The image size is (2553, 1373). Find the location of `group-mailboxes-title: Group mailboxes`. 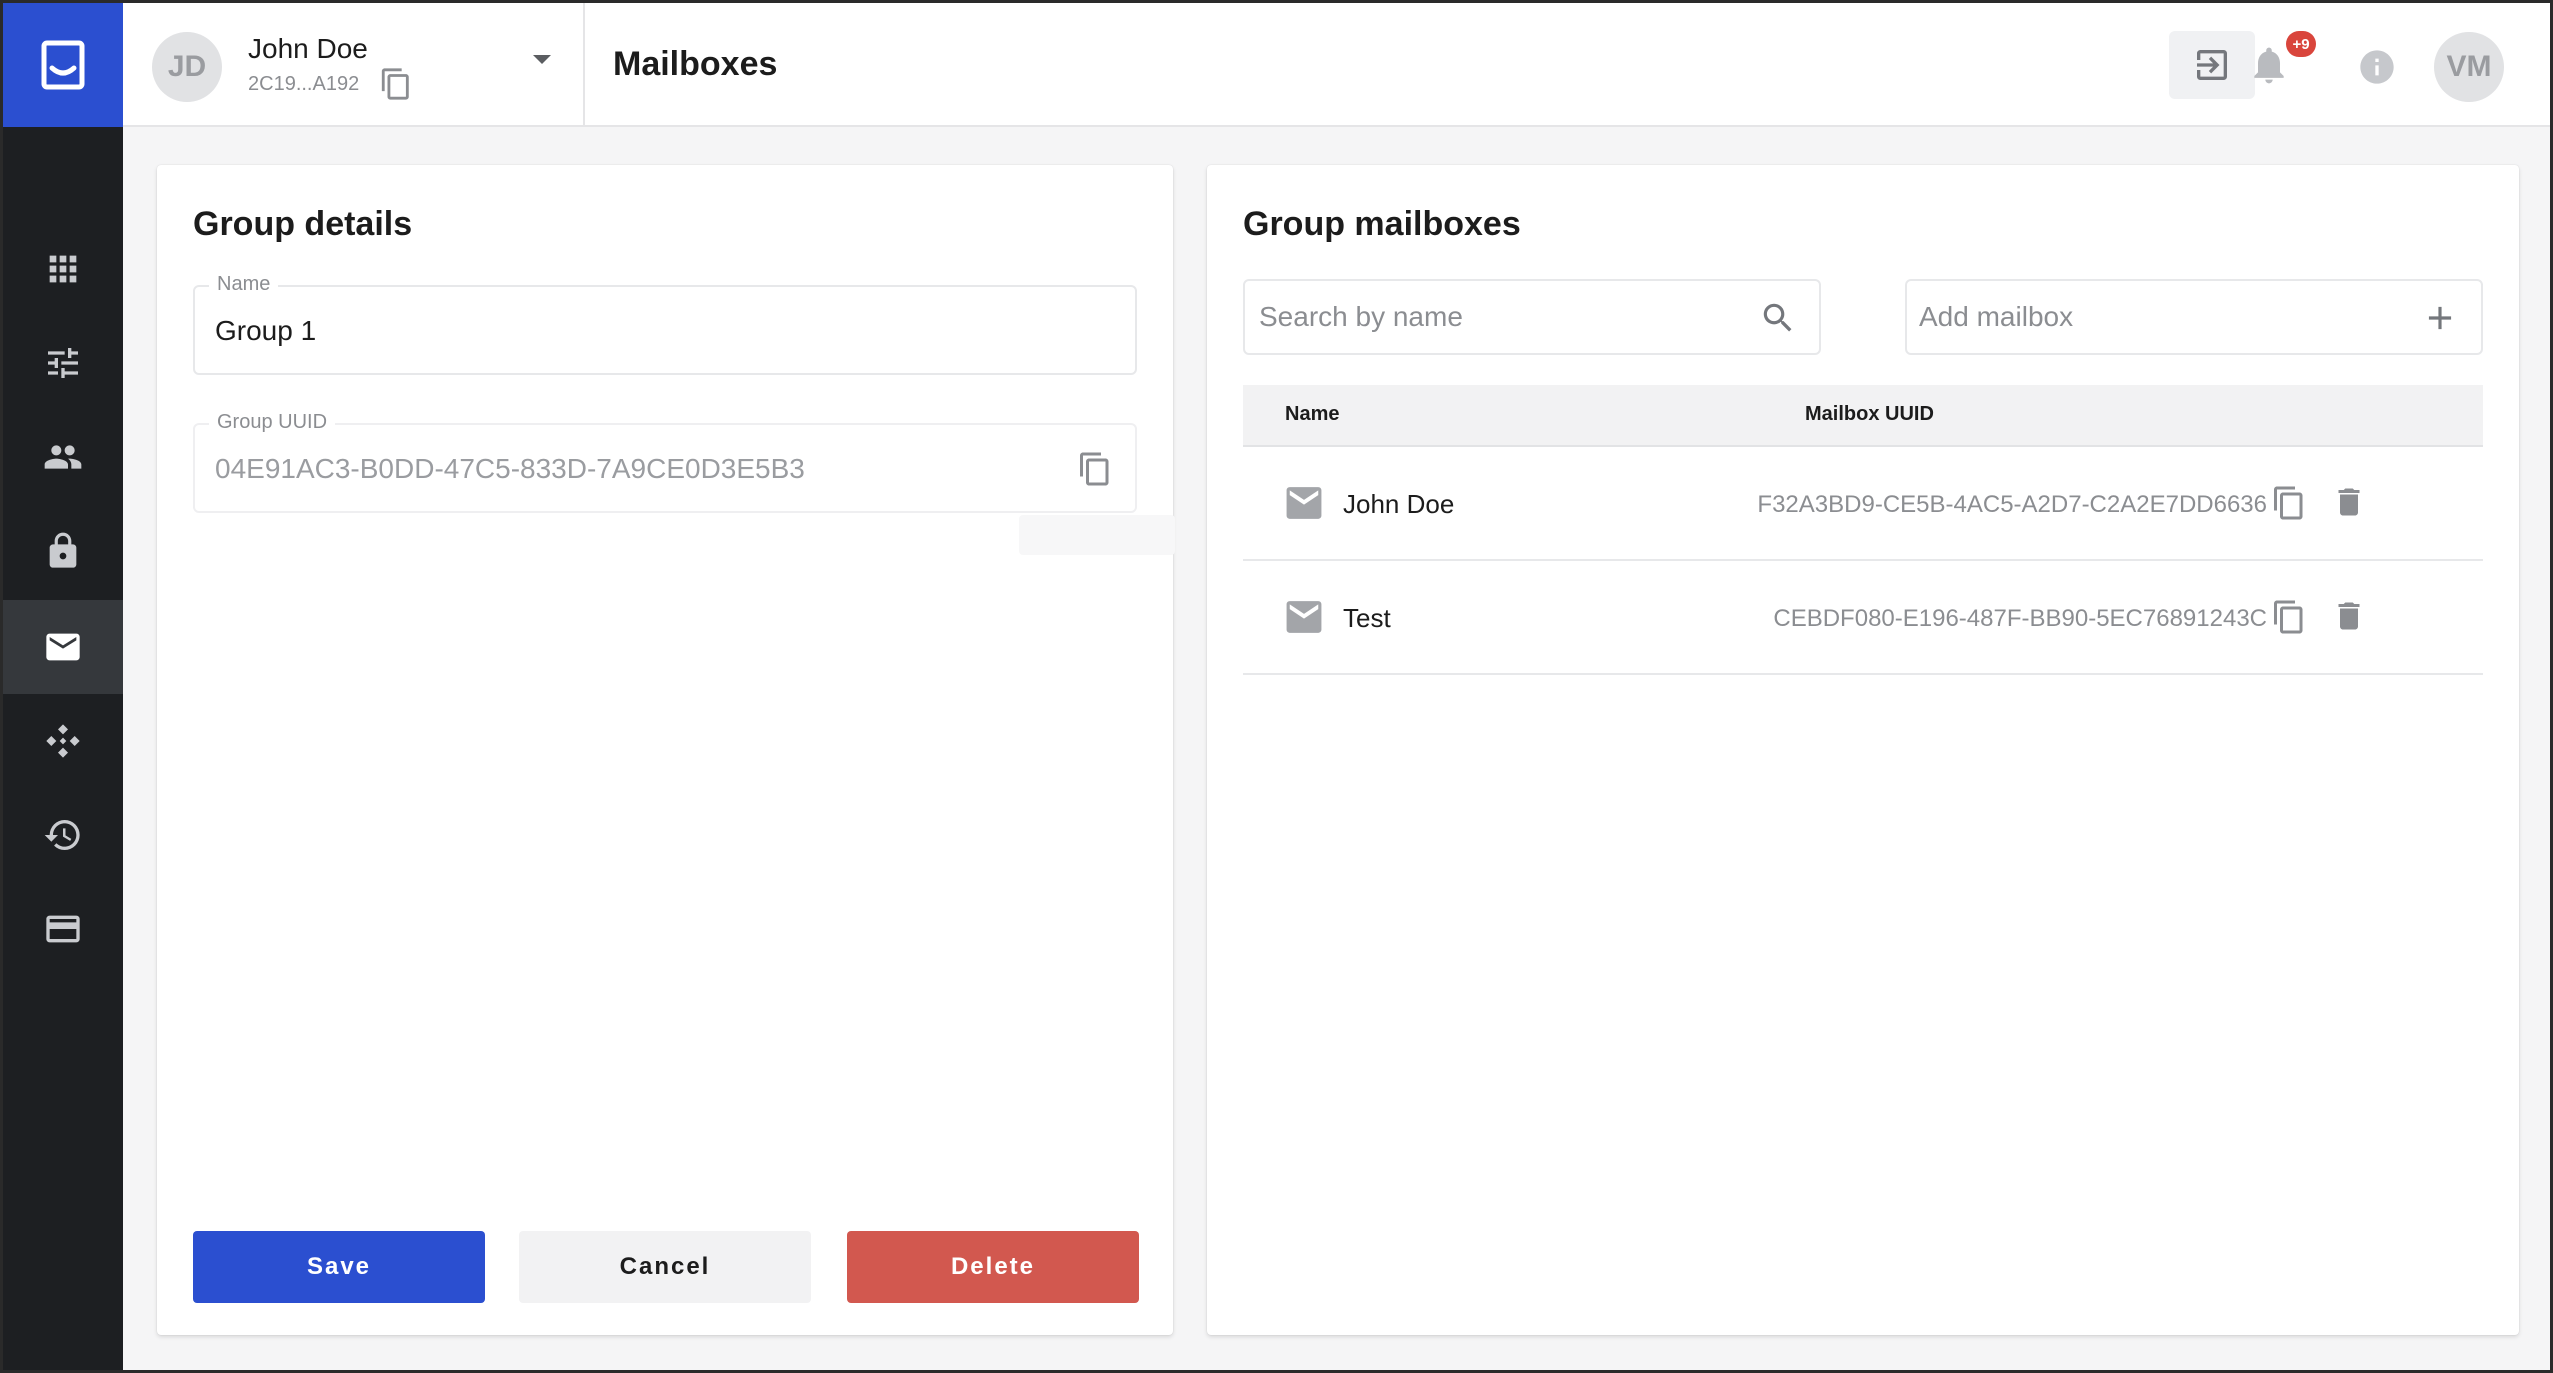

group-mailboxes-title: Group mailboxes is located at coordinates (1382, 224).